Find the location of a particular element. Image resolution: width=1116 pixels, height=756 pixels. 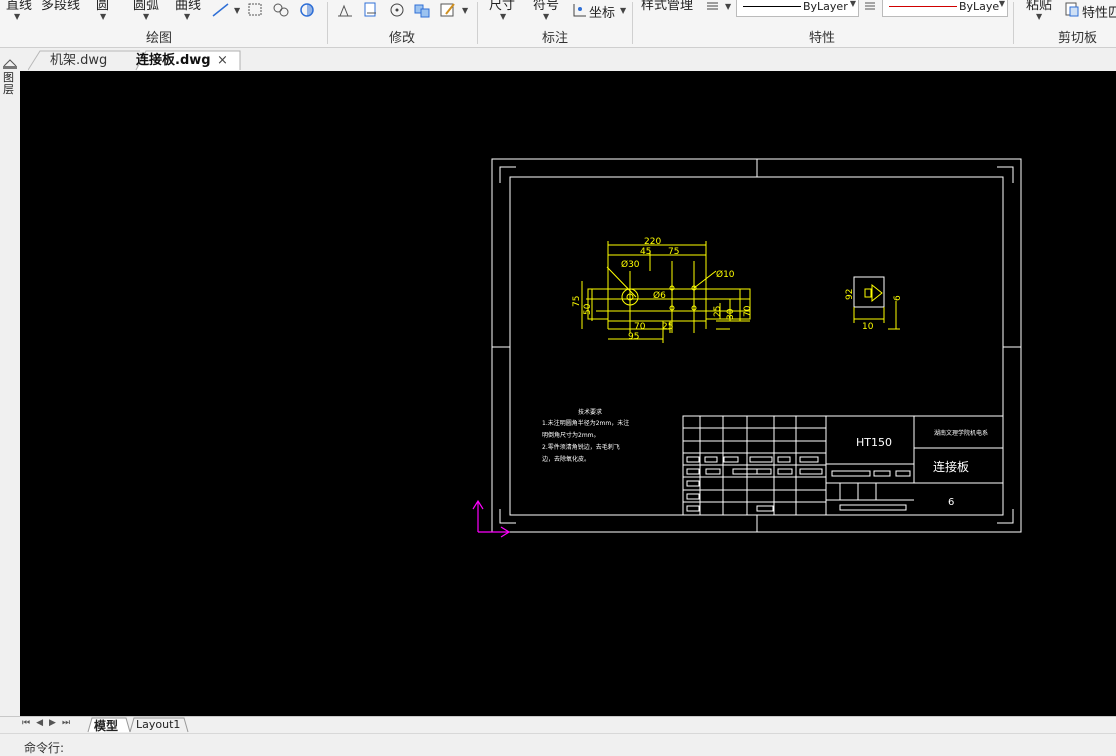

paste-dropdown-icon: ▼ is located at coordinates (1039, 16).